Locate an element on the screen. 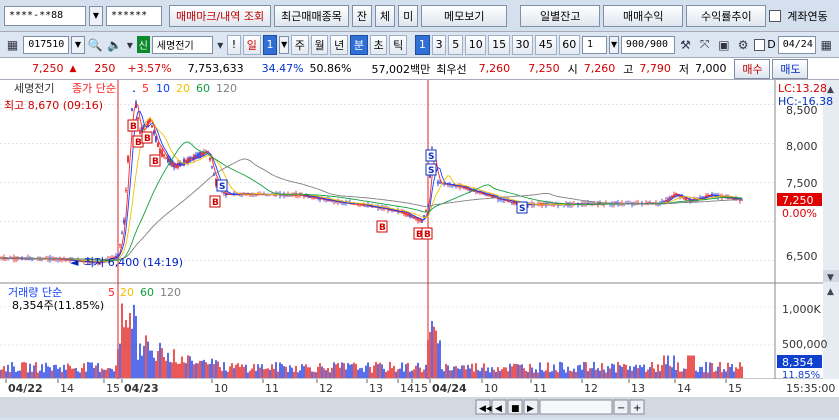  account-number-field: ****-**88 is located at coordinates (45, 15).